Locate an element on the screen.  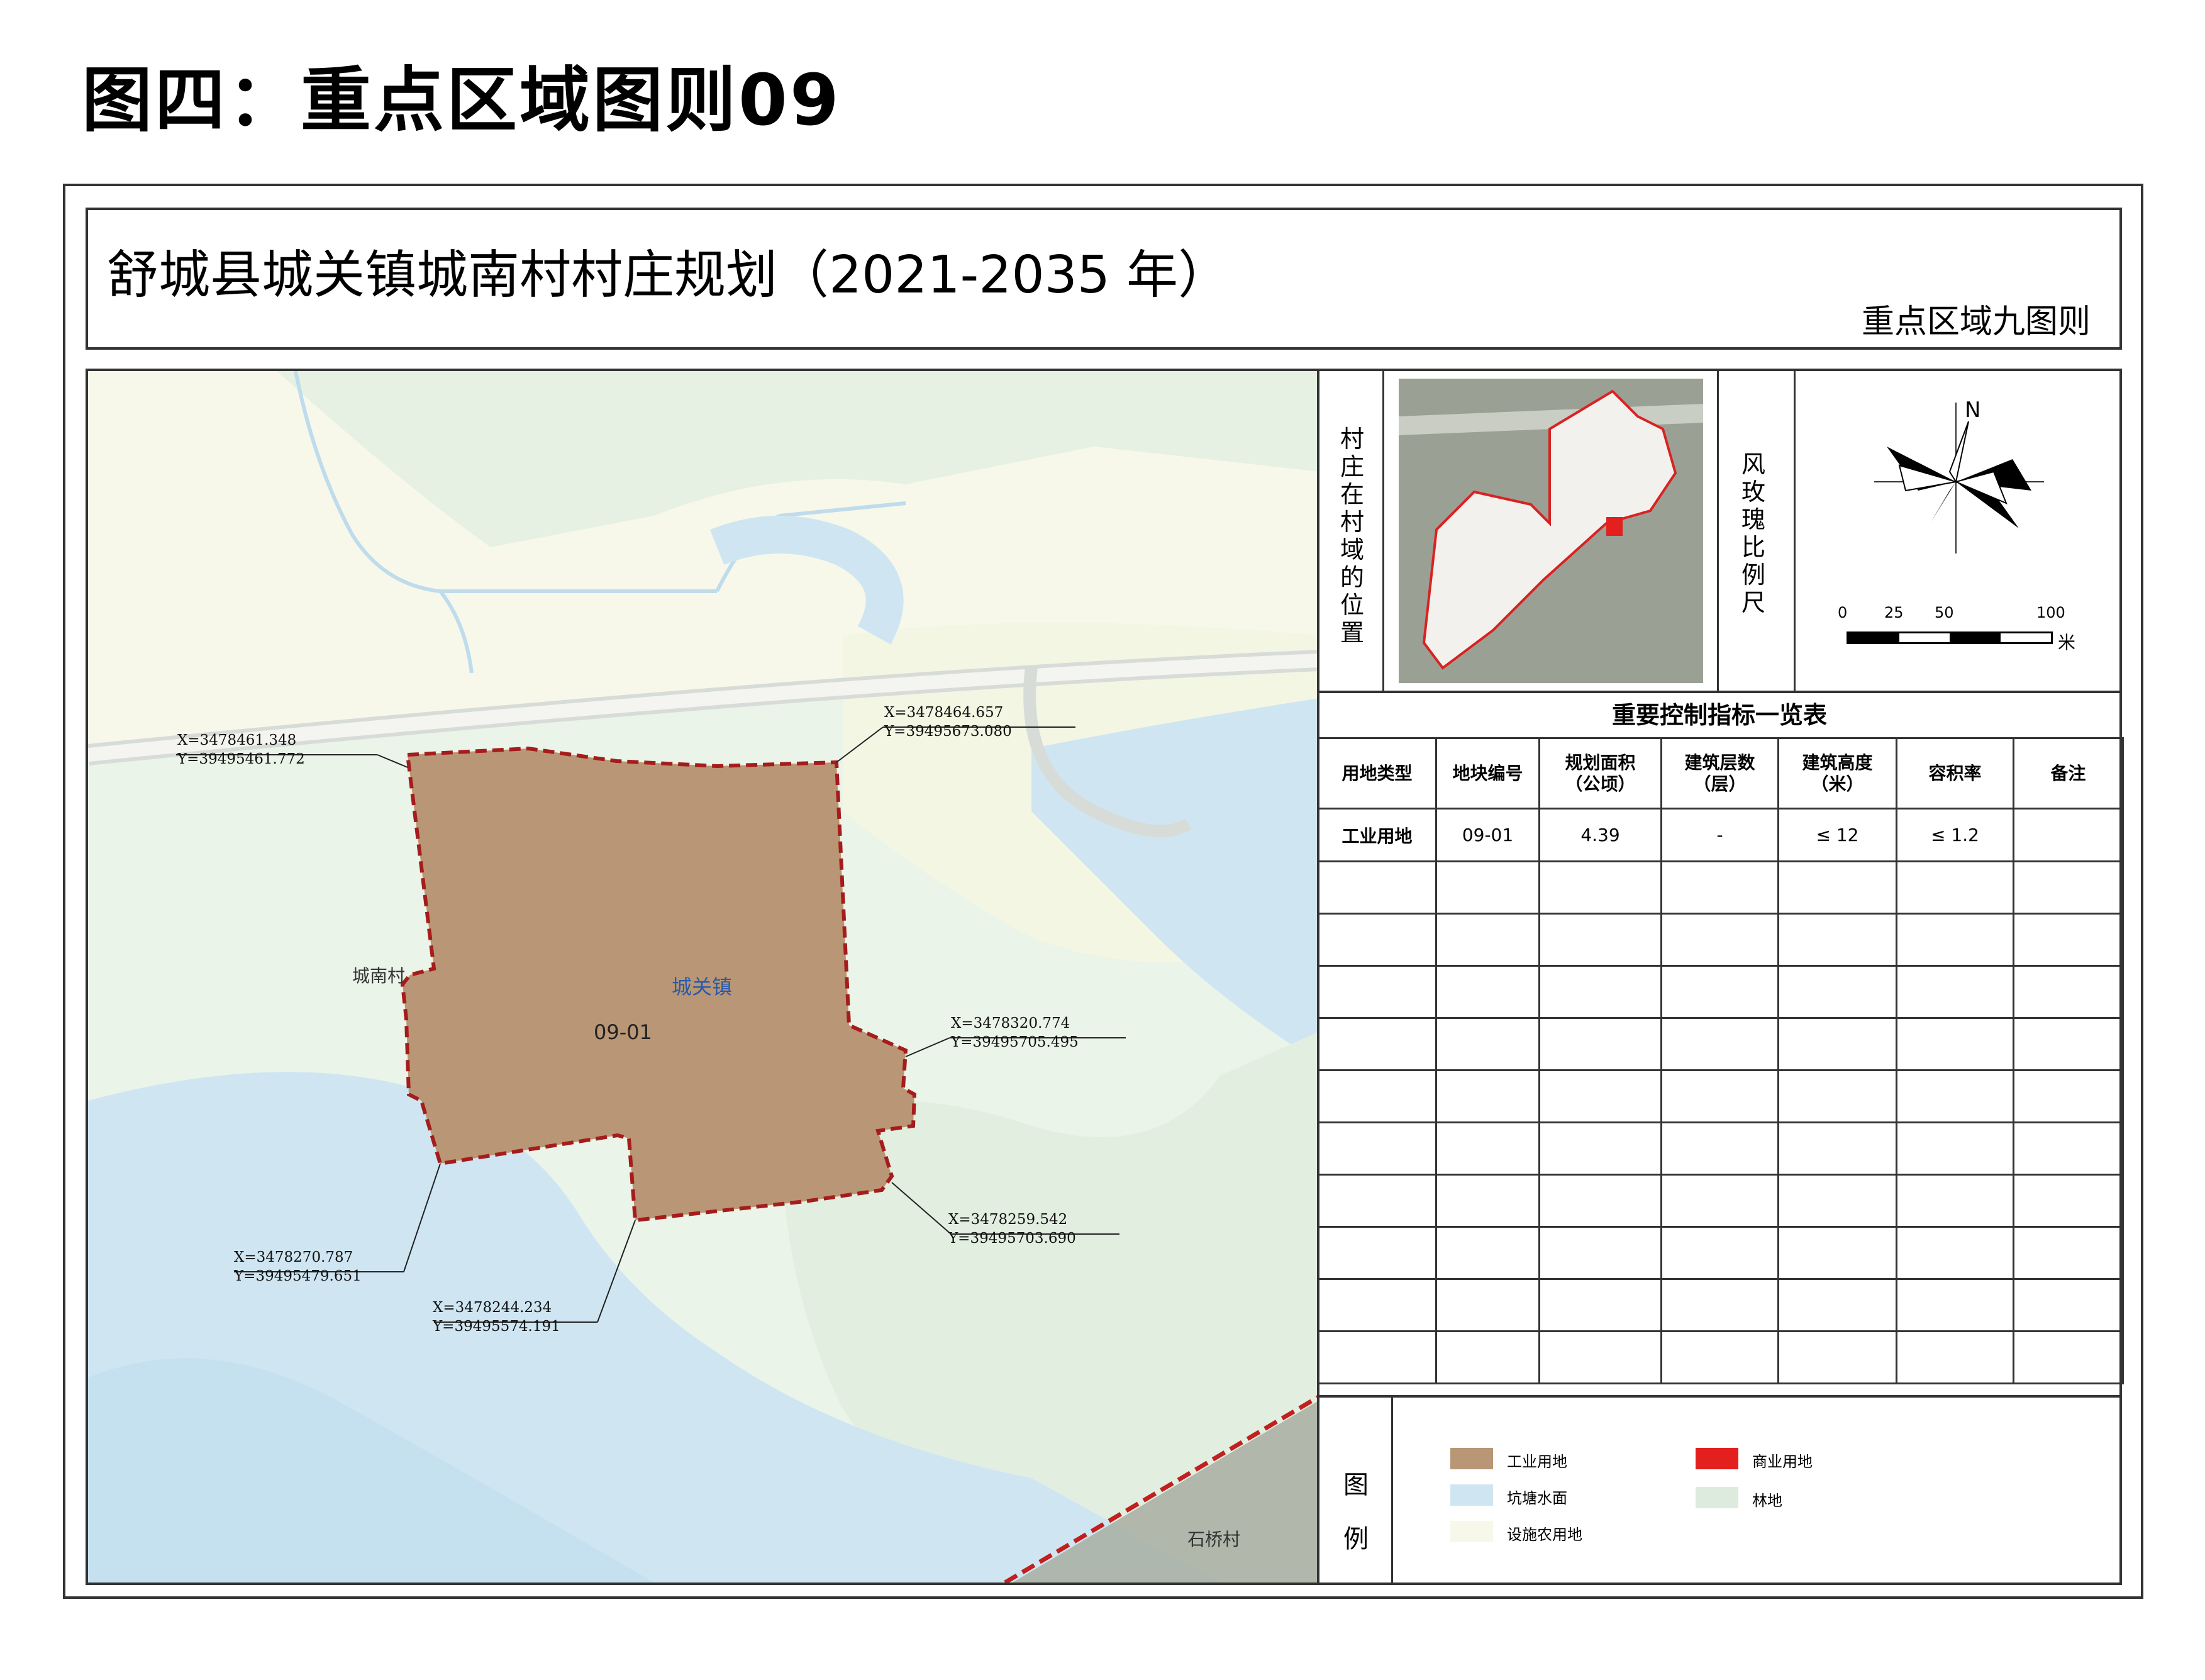
compass-divider is located at coordinates (1718, 531).